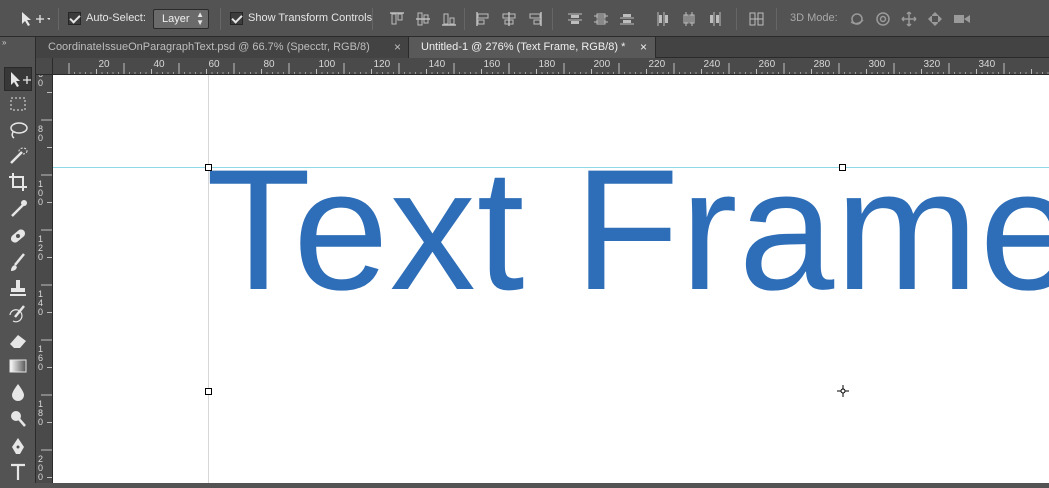 This screenshot has height=488, width=1049. Describe the element at coordinates (437, 64) in the screenshot. I see `ruler-tick-label: 140` at that location.